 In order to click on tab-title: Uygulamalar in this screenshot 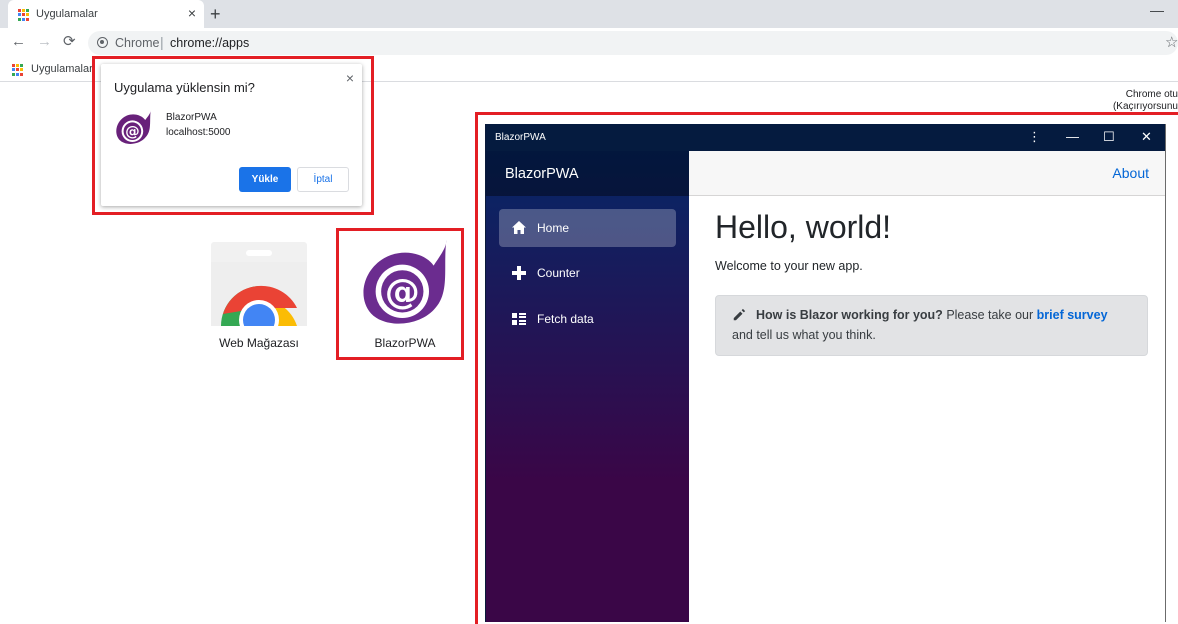, I will do `click(67, 14)`.